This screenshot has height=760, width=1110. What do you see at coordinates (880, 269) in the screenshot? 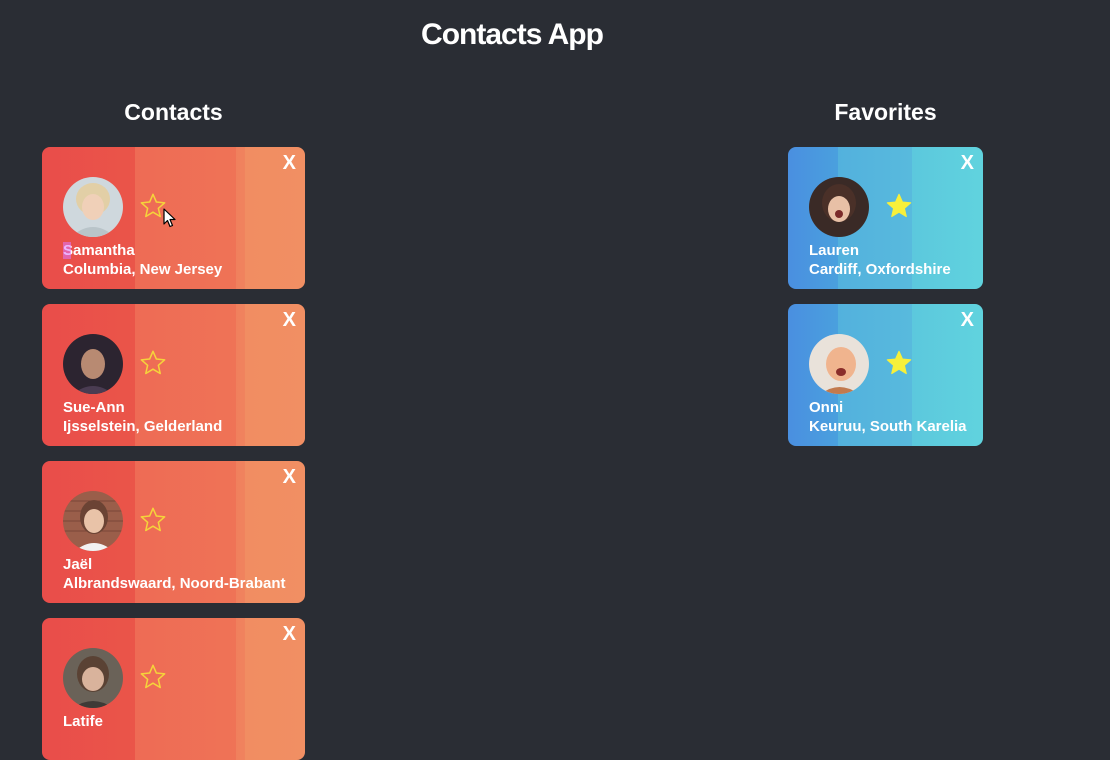
I see `favorite-location: Cardiff, Oxfordshire` at bounding box center [880, 269].